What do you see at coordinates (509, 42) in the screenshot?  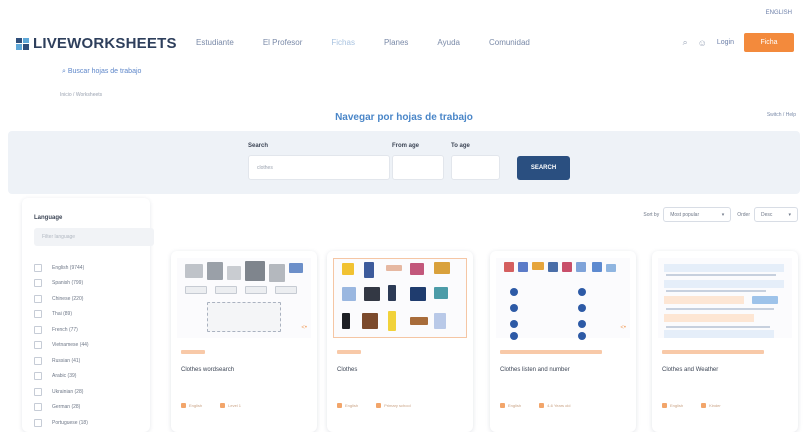 I see `nav-item-community: Comunidad` at bounding box center [509, 42].